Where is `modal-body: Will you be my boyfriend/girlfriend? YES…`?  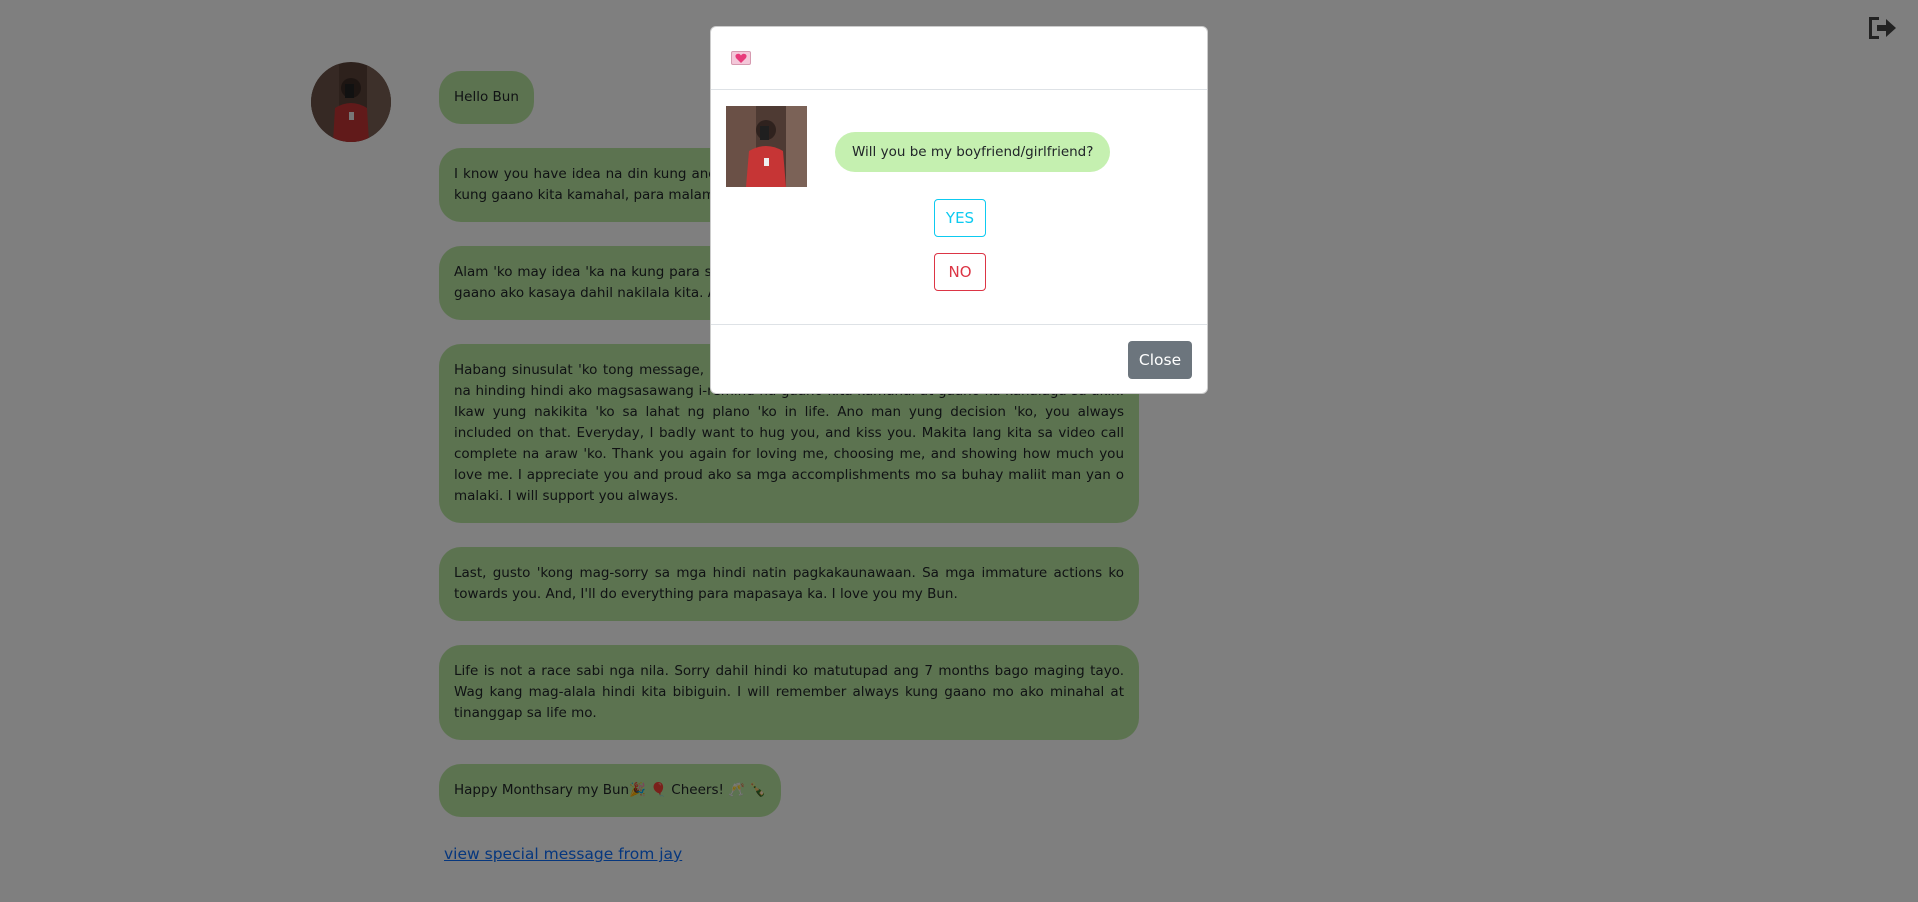 modal-body: Will you be my boyfriend/girlfriend? YES… is located at coordinates (959, 207).